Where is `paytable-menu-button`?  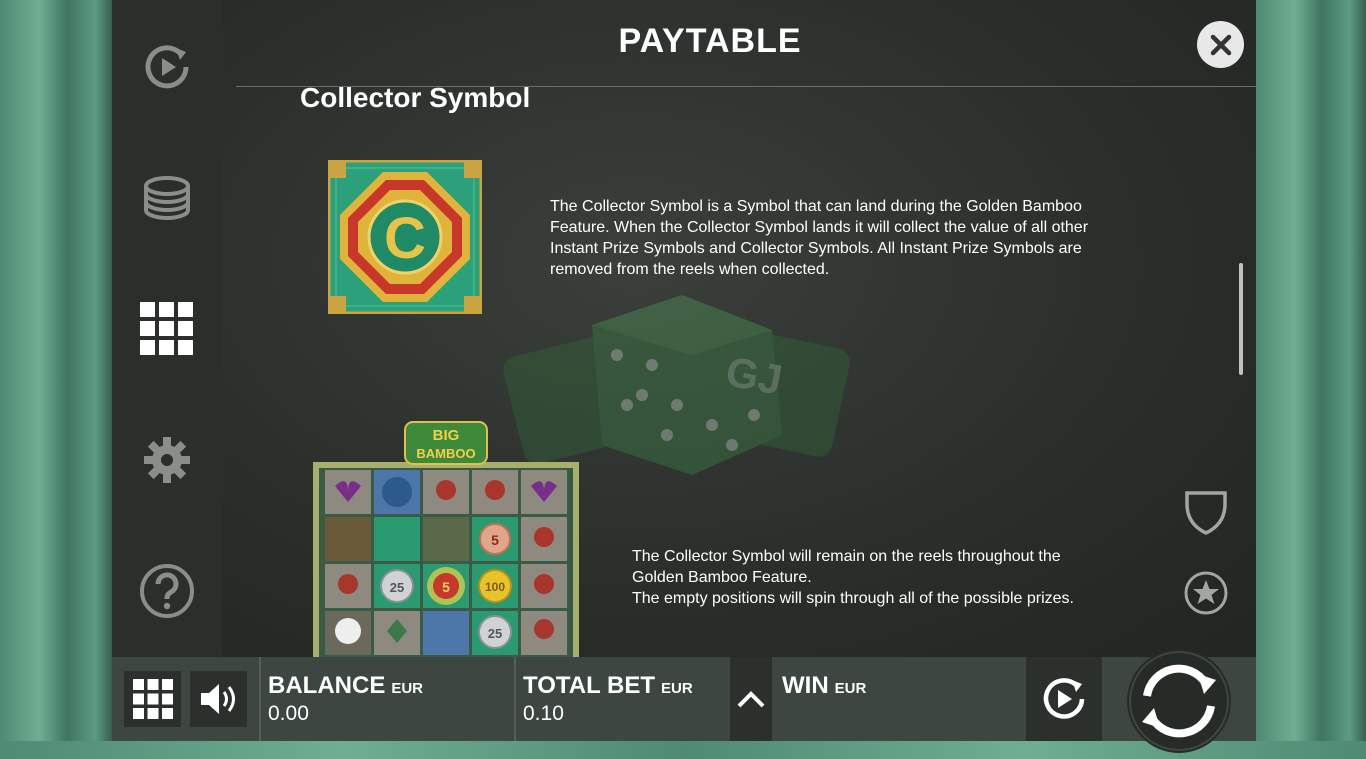
paytable-menu-button is located at coordinates (167, 329).